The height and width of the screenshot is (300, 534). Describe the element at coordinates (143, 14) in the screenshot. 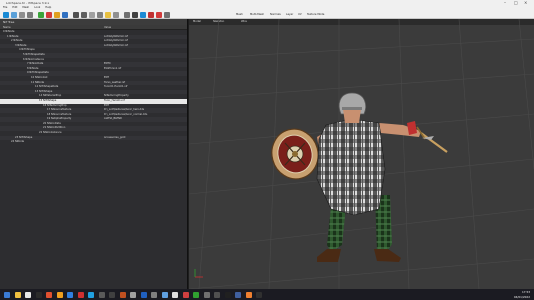

I see `rotate-icon` at that location.